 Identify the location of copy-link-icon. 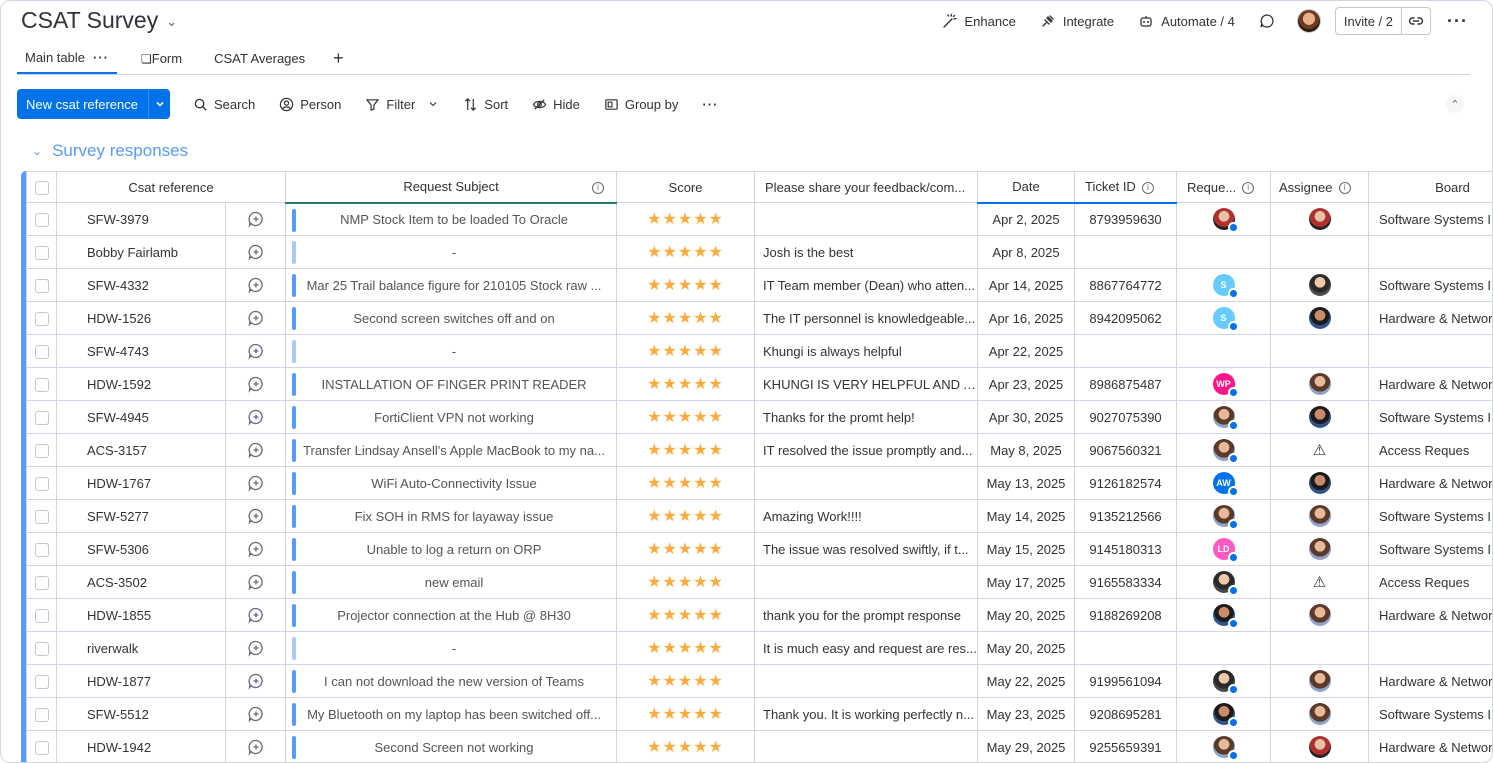
(1416, 21).